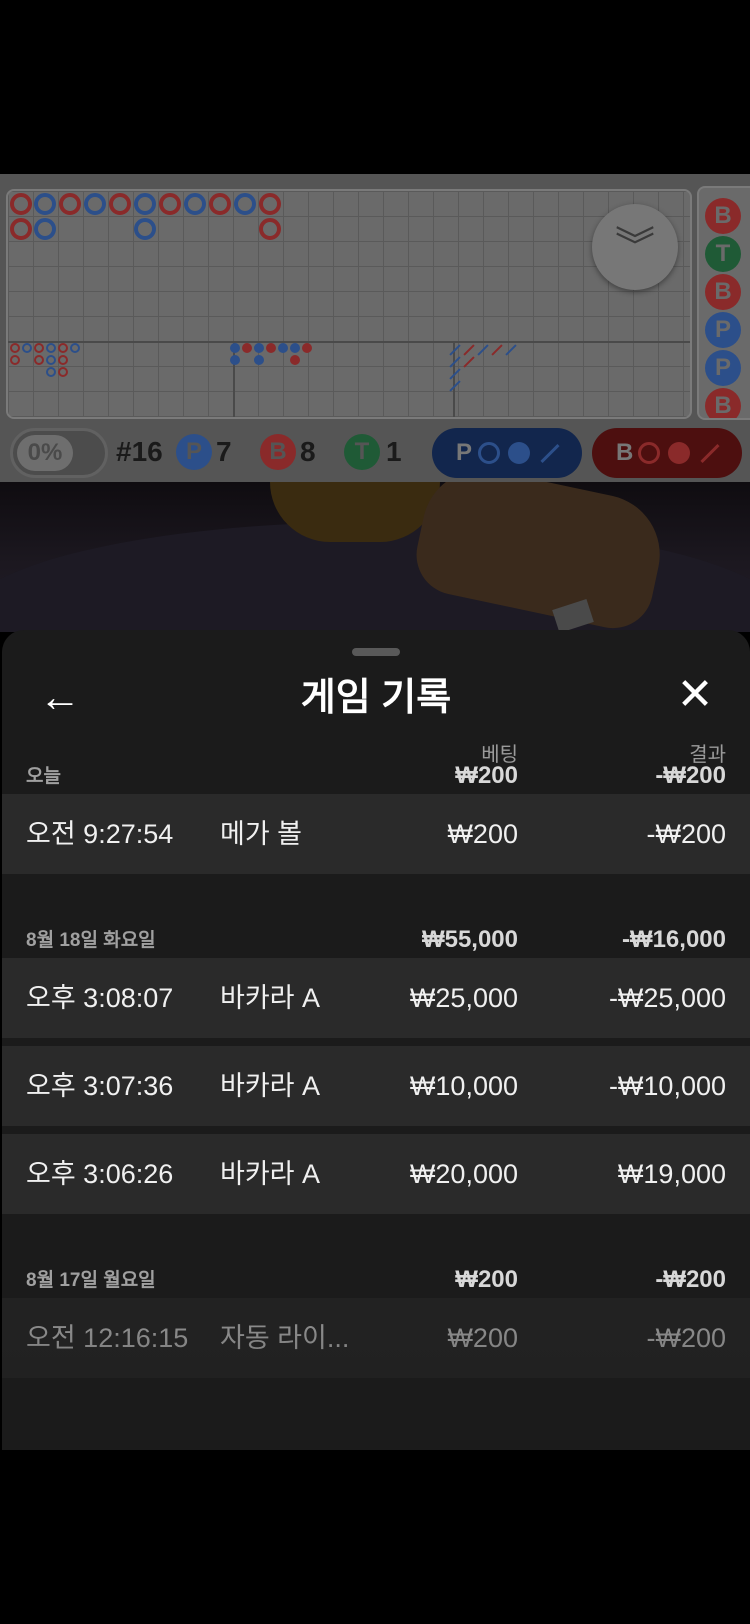 The height and width of the screenshot is (1624, 750). What do you see at coordinates (362, 452) in the screenshot?
I see `tie-icon: T` at bounding box center [362, 452].